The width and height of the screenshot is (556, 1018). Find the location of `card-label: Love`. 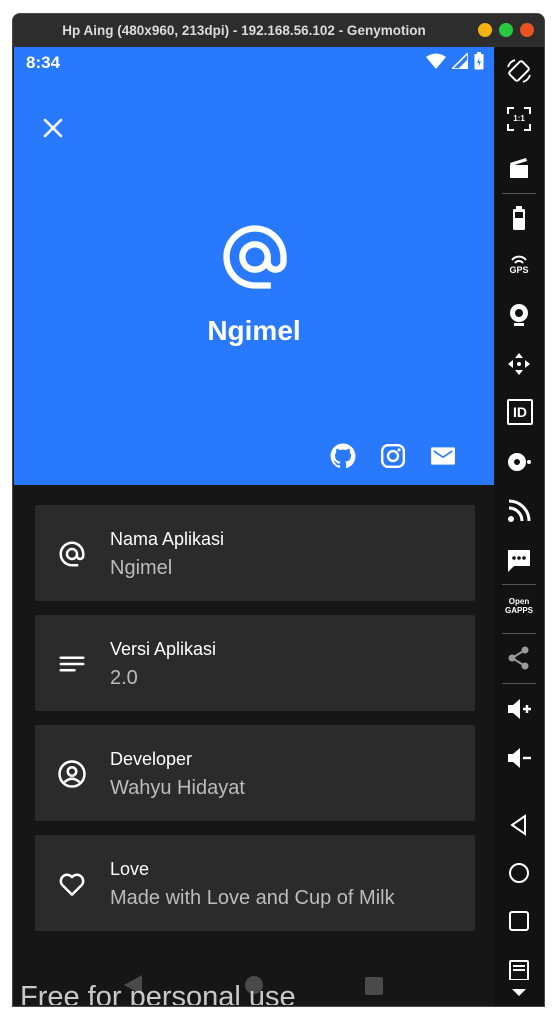

card-label: Love is located at coordinates (130, 869).